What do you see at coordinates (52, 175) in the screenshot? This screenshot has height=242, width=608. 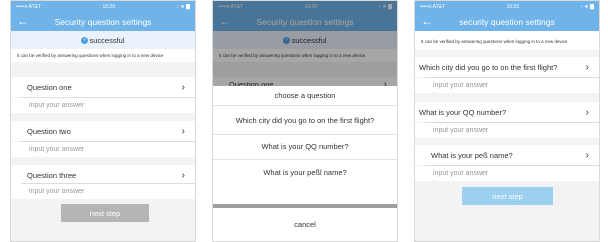 I see `question-three-label: Question three` at bounding box center [52, 175].